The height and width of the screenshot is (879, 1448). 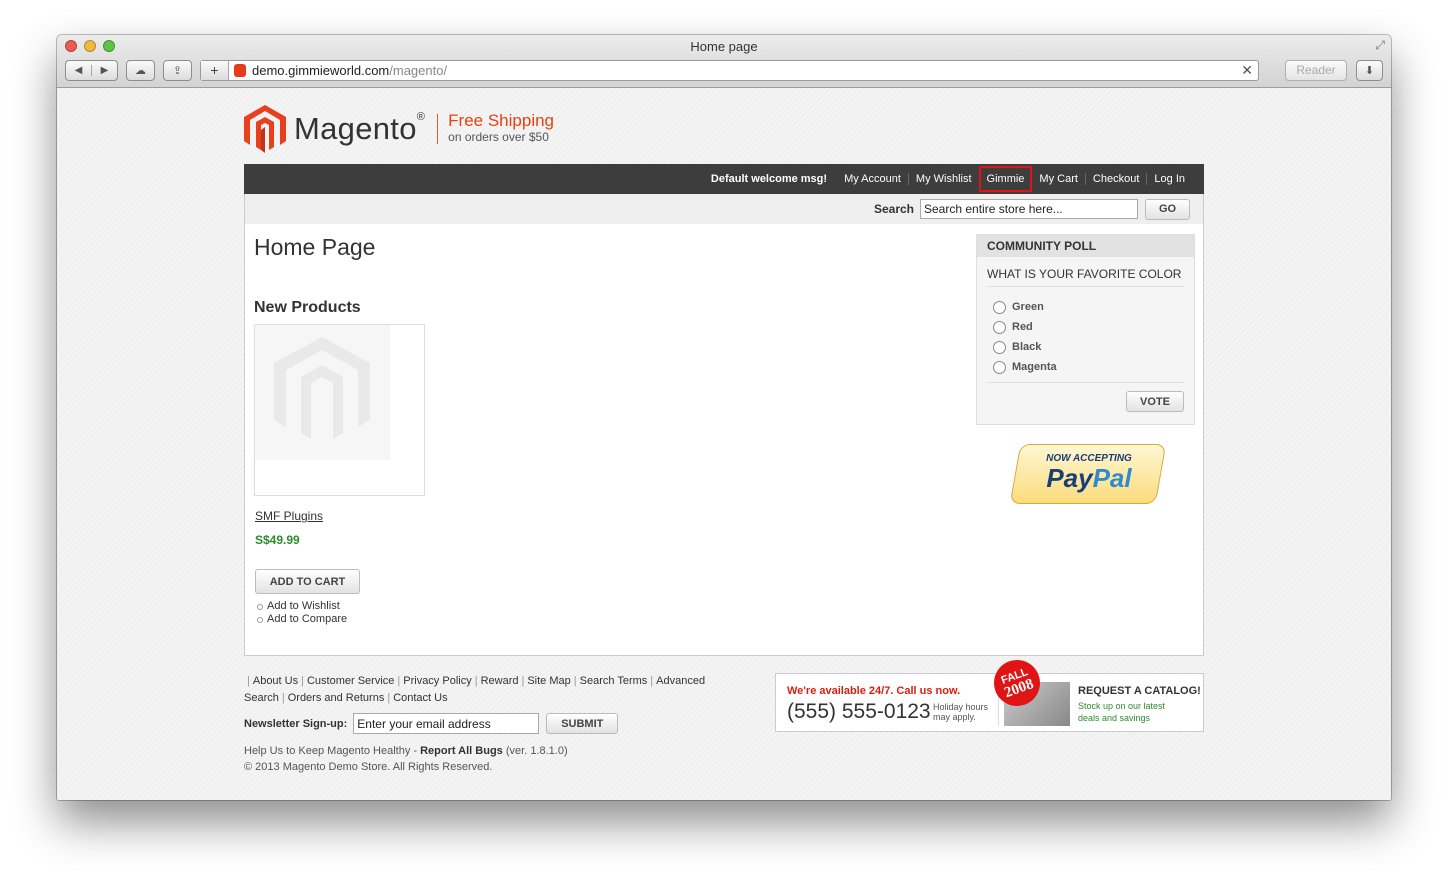 I want to click on callout-hours: Holiday hours may apply., so click(x=961, y=712).